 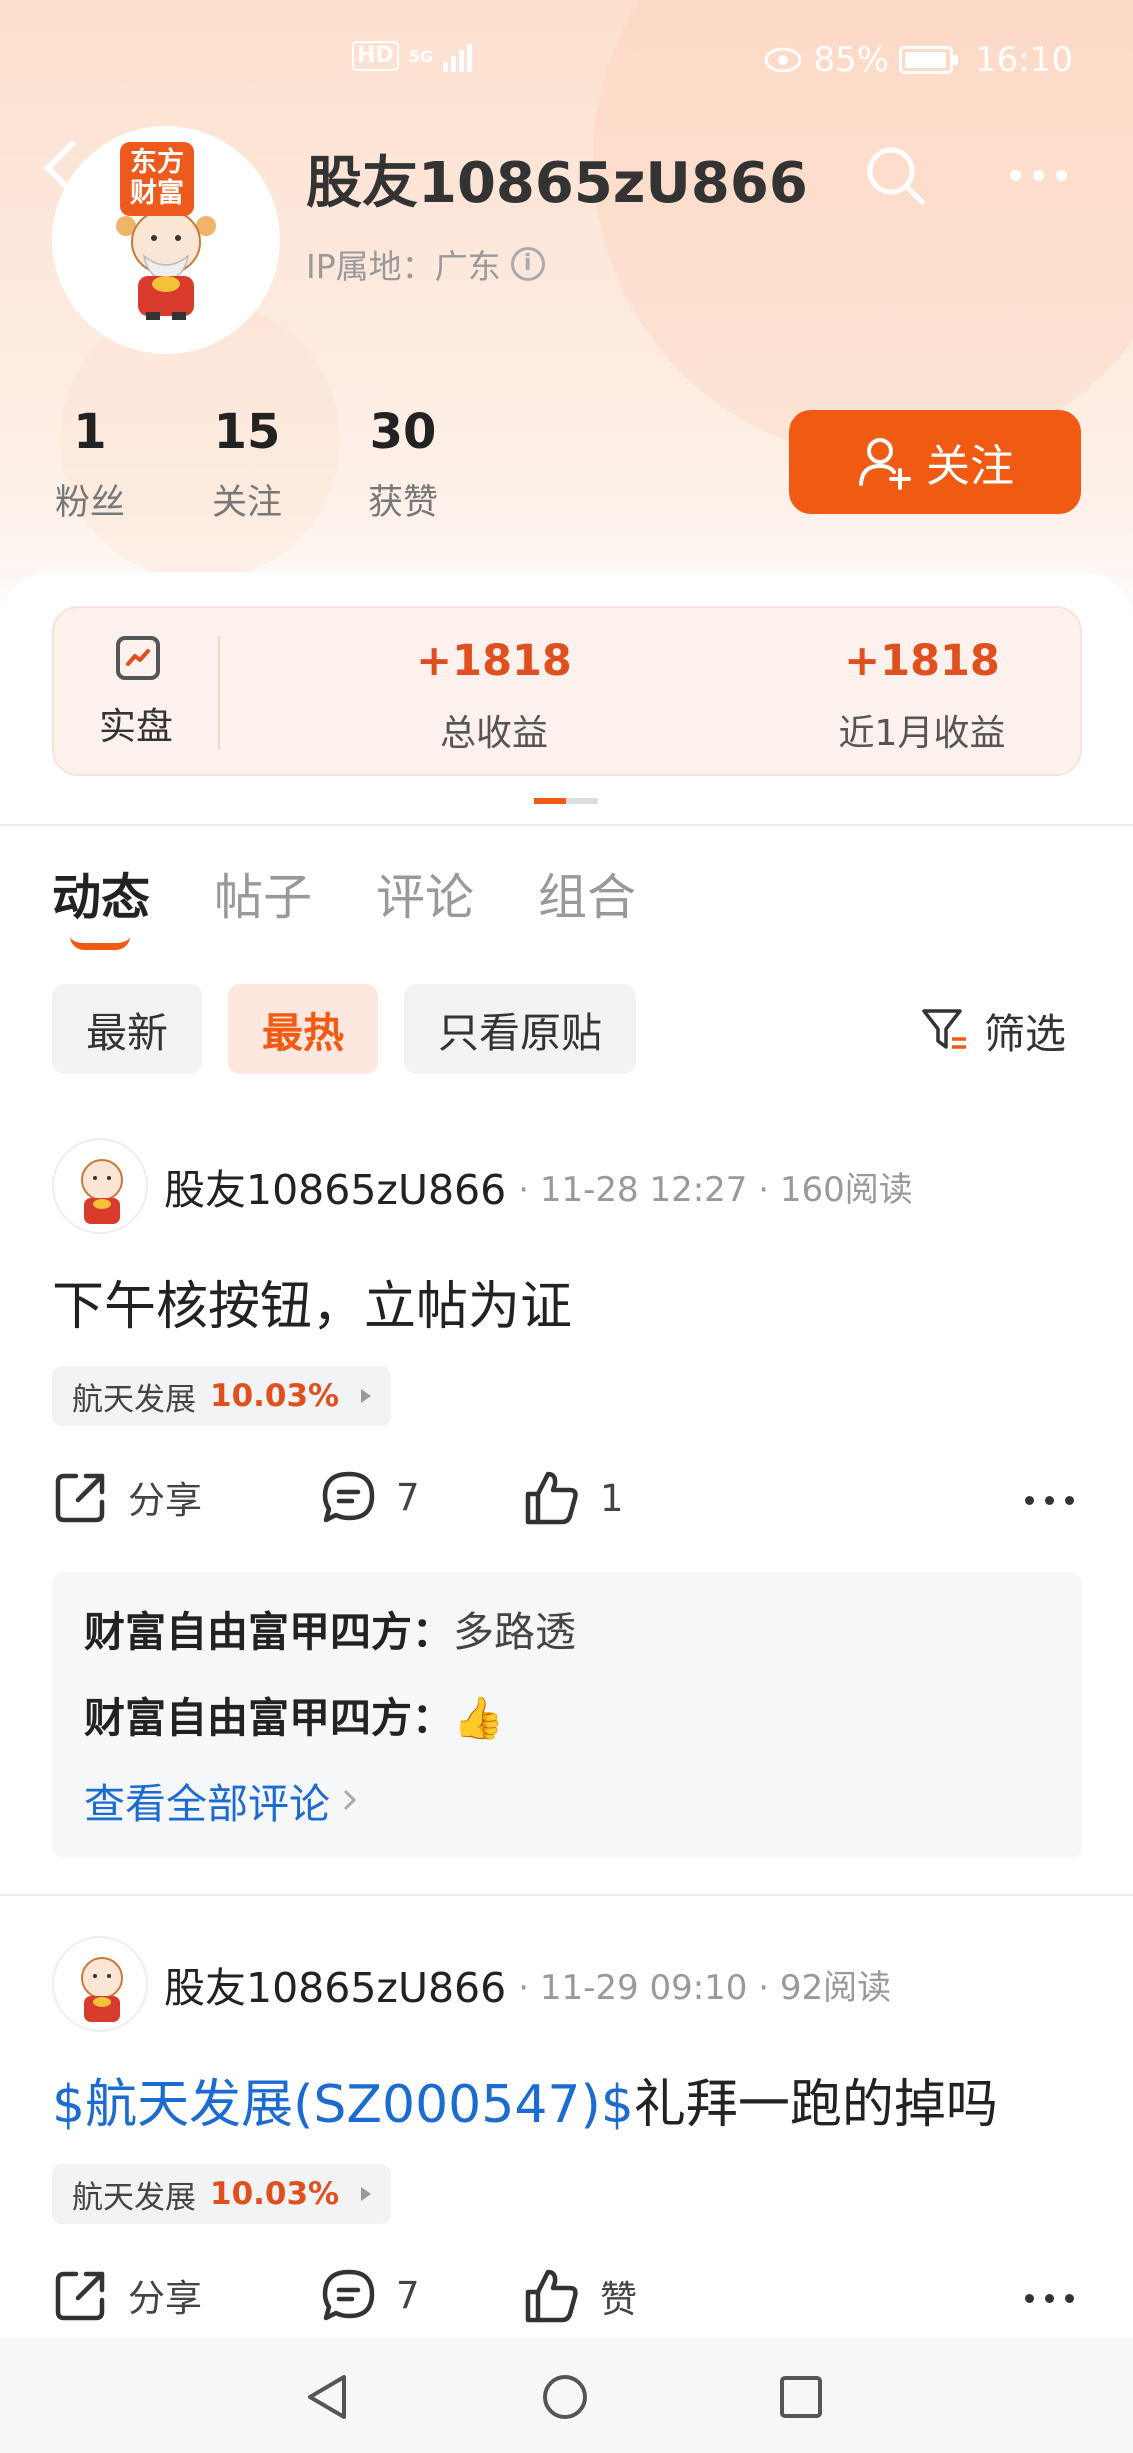 I want to click on post-content-text: 礼拜一跑的掉吗, so click(x=815, y=2105).